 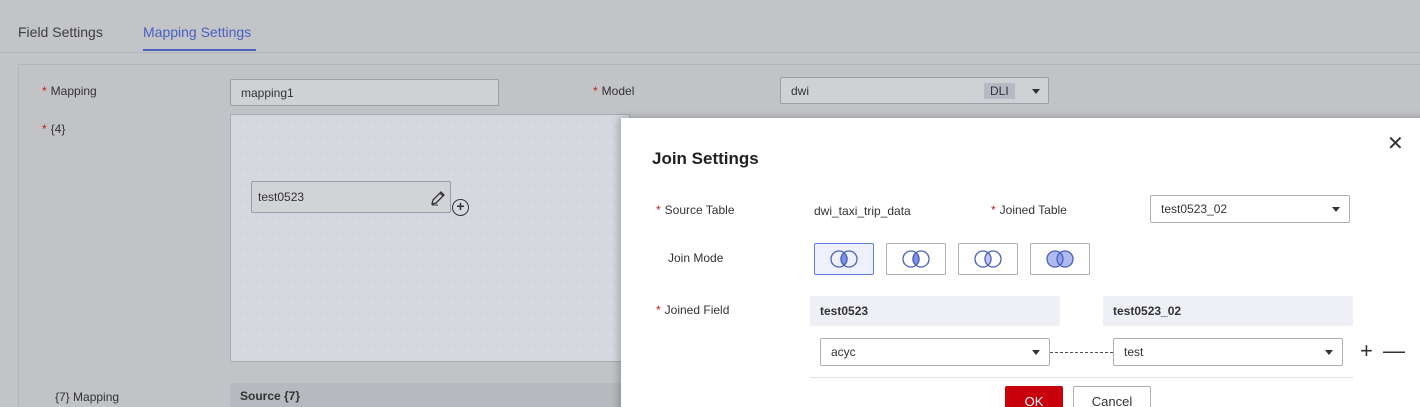 I want to click on join-mode-inner-button, so click(x=844, y=259).